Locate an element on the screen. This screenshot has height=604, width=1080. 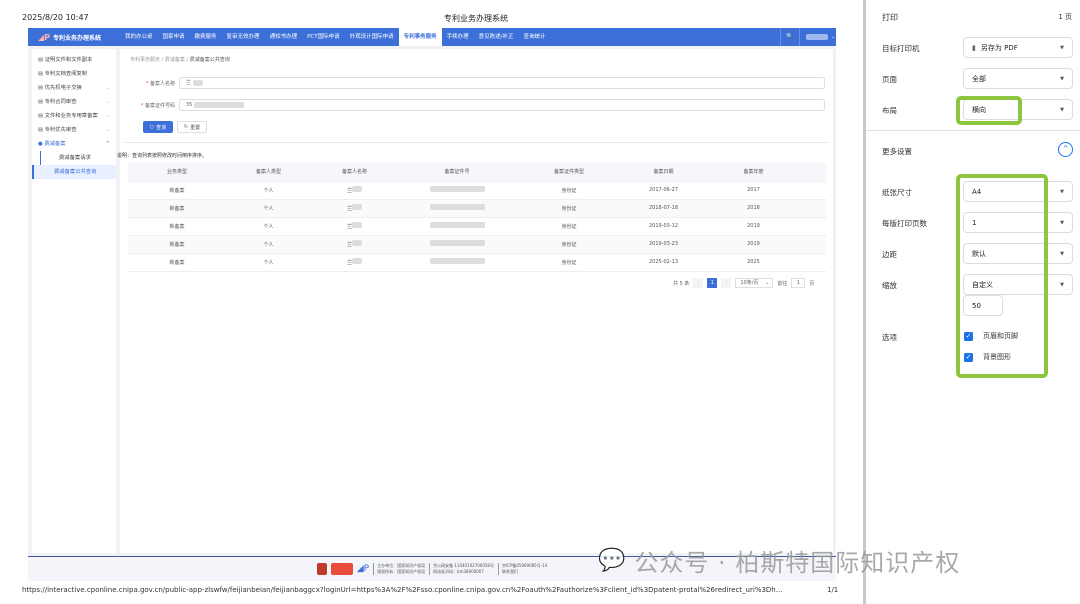
table-row: 新备案 个人兰 身份证 2019-03-23 2019 is located at coordinates (477, 244).